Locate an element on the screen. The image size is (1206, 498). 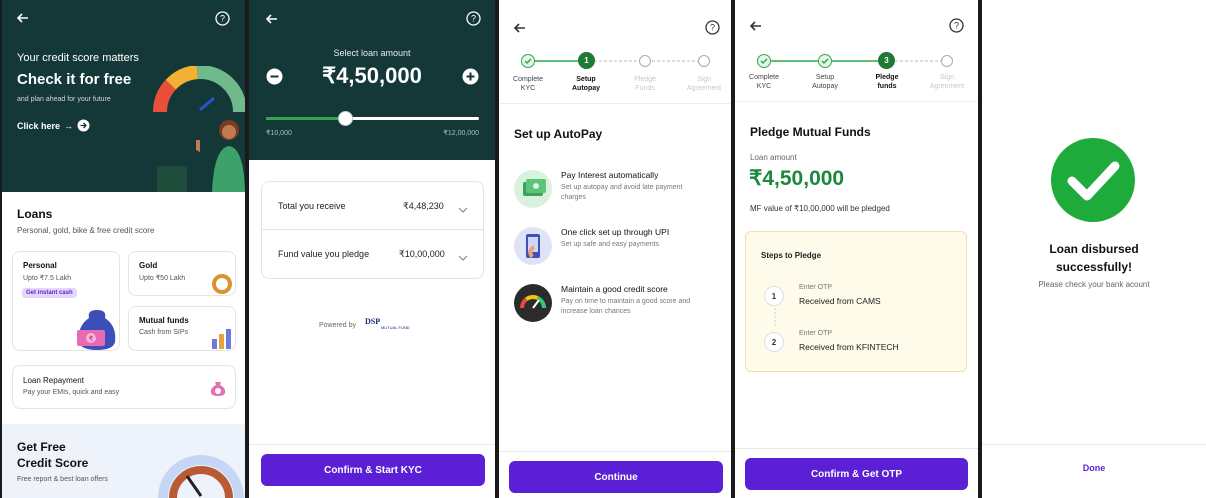
slider-min-label: ₹10,000 is located at coordinates (279, 133).